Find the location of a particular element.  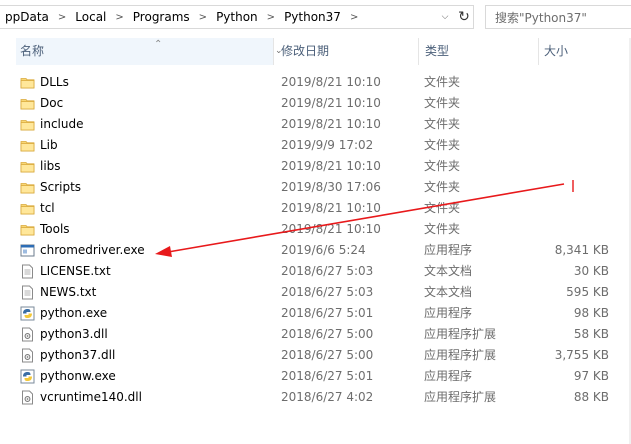

file-row: libs 2019/8/21 10:10 文件夹 is located at coordinates (315, 166).